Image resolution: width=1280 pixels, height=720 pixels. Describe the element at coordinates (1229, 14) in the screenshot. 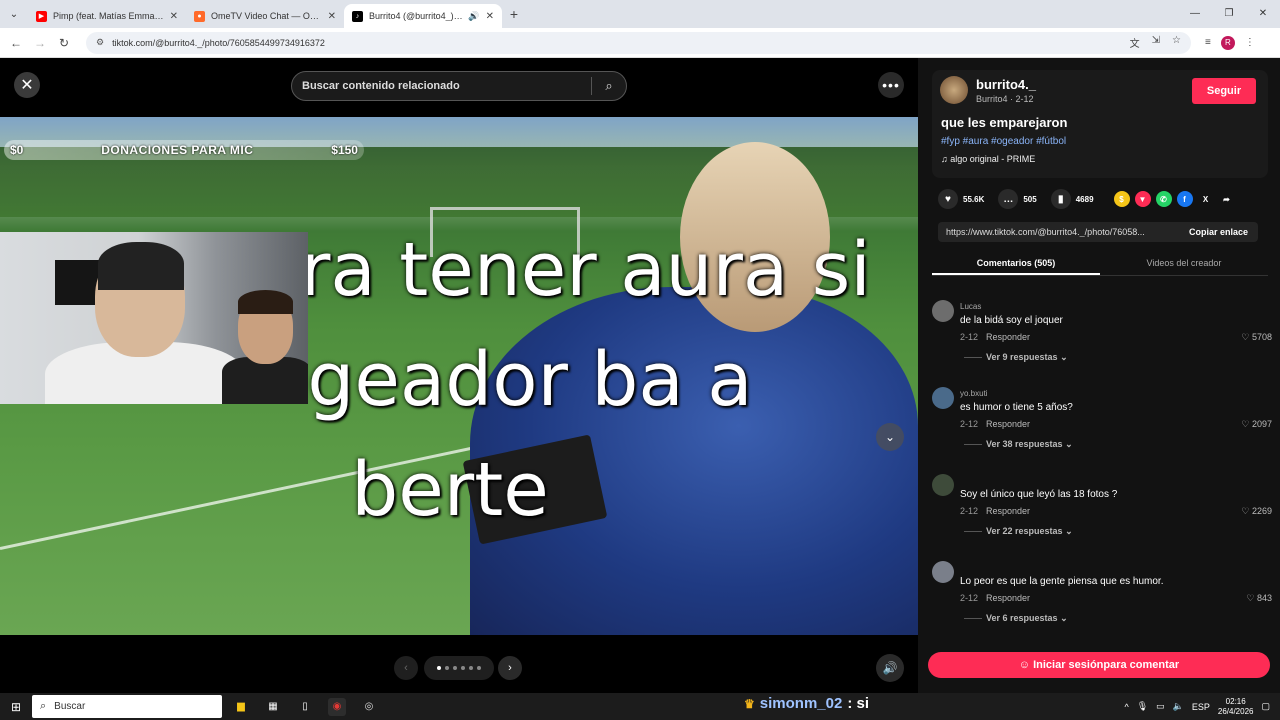

I see `restore-icon: ❐` at that location.